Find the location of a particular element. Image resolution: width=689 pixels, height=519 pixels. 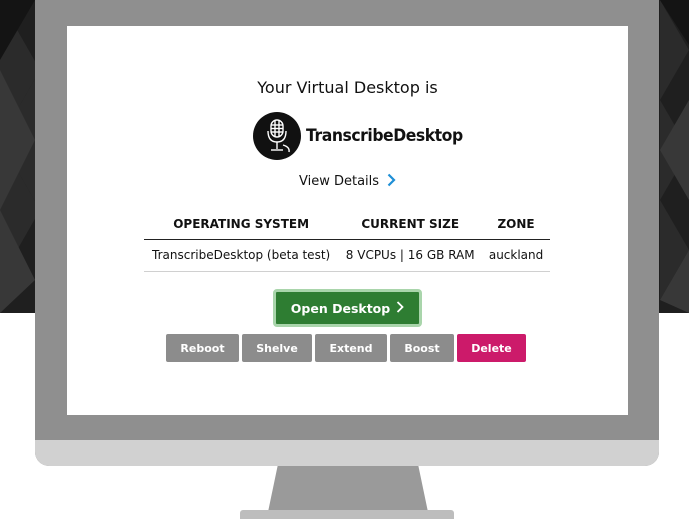

extend-button: Extend is located at coordinates (351, 348).